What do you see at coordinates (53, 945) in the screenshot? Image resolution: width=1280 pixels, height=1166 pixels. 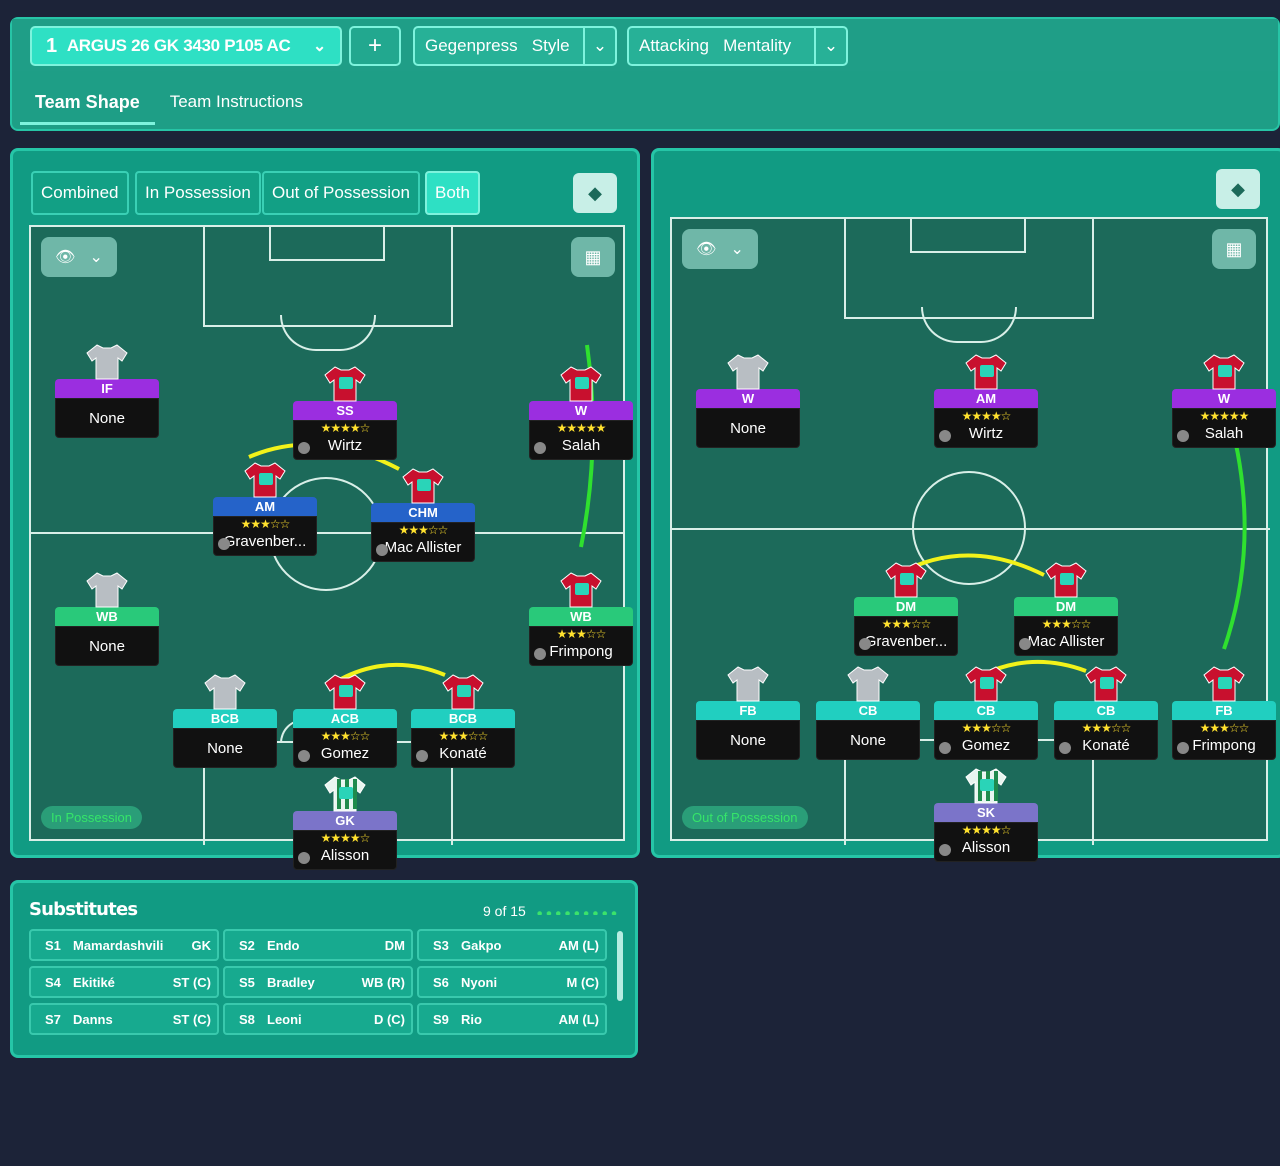 I see `substitute-slot: S1` at bounding box center [53, 945].